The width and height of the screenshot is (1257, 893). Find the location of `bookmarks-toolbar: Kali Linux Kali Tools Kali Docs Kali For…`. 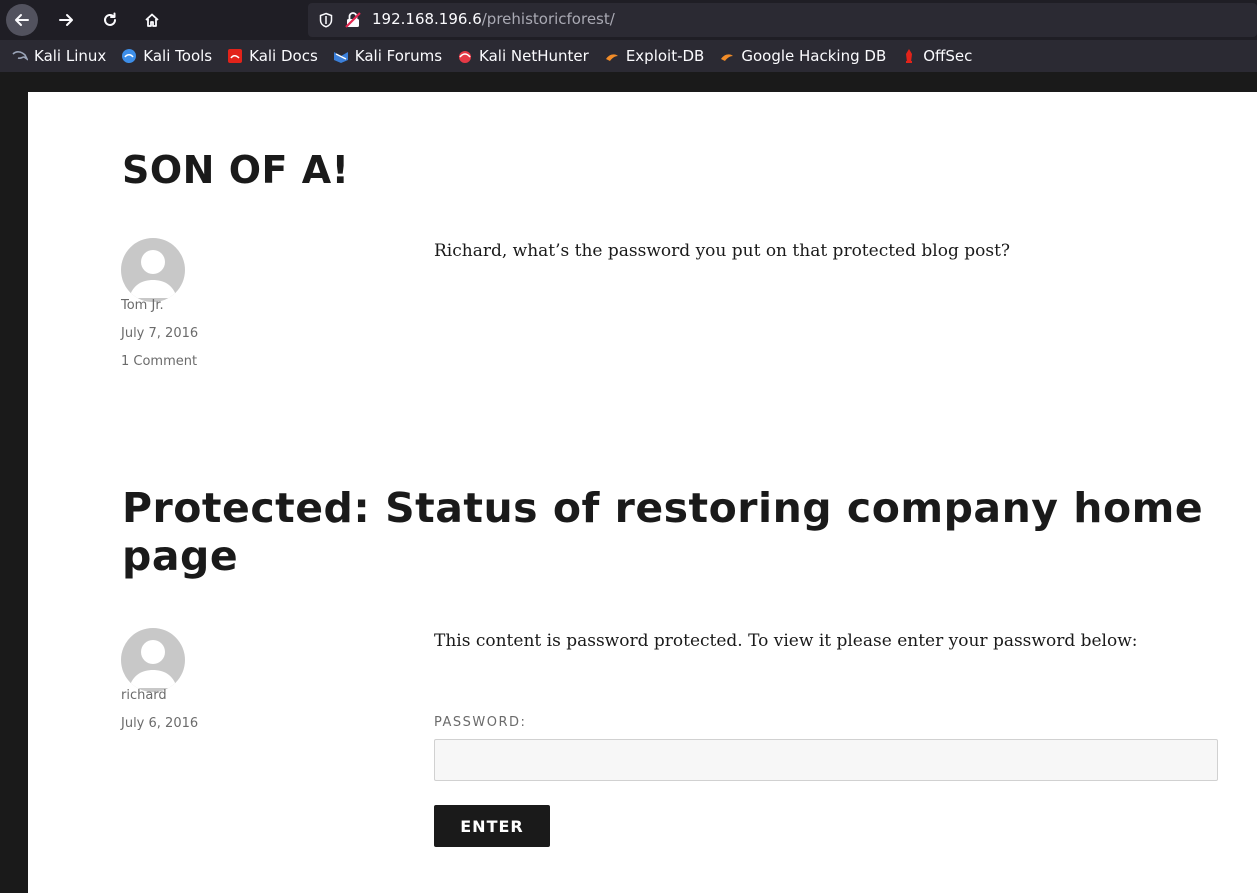

bookmarks-toolbar: Kali Linux Kali Tools Kali Docs Kali For… is located at coordinates (628, 56).